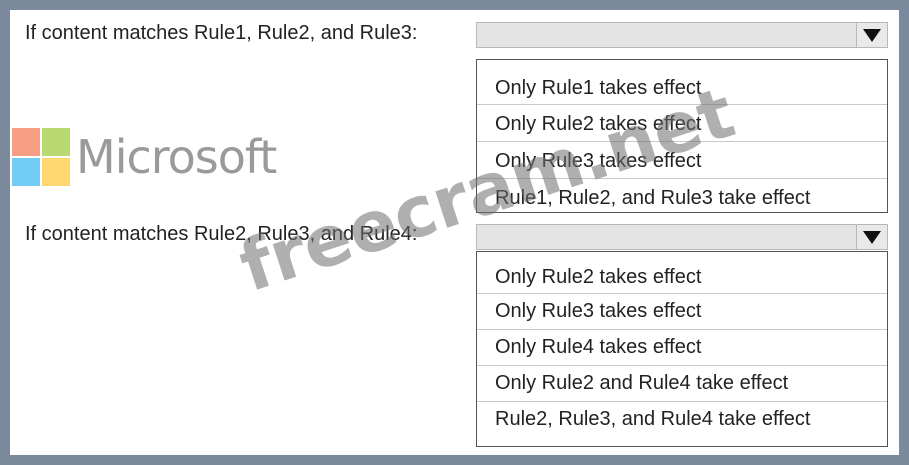  I want to click on option-item: Rule1, Rule2, and Rule3 take effect, so click(682, 197).